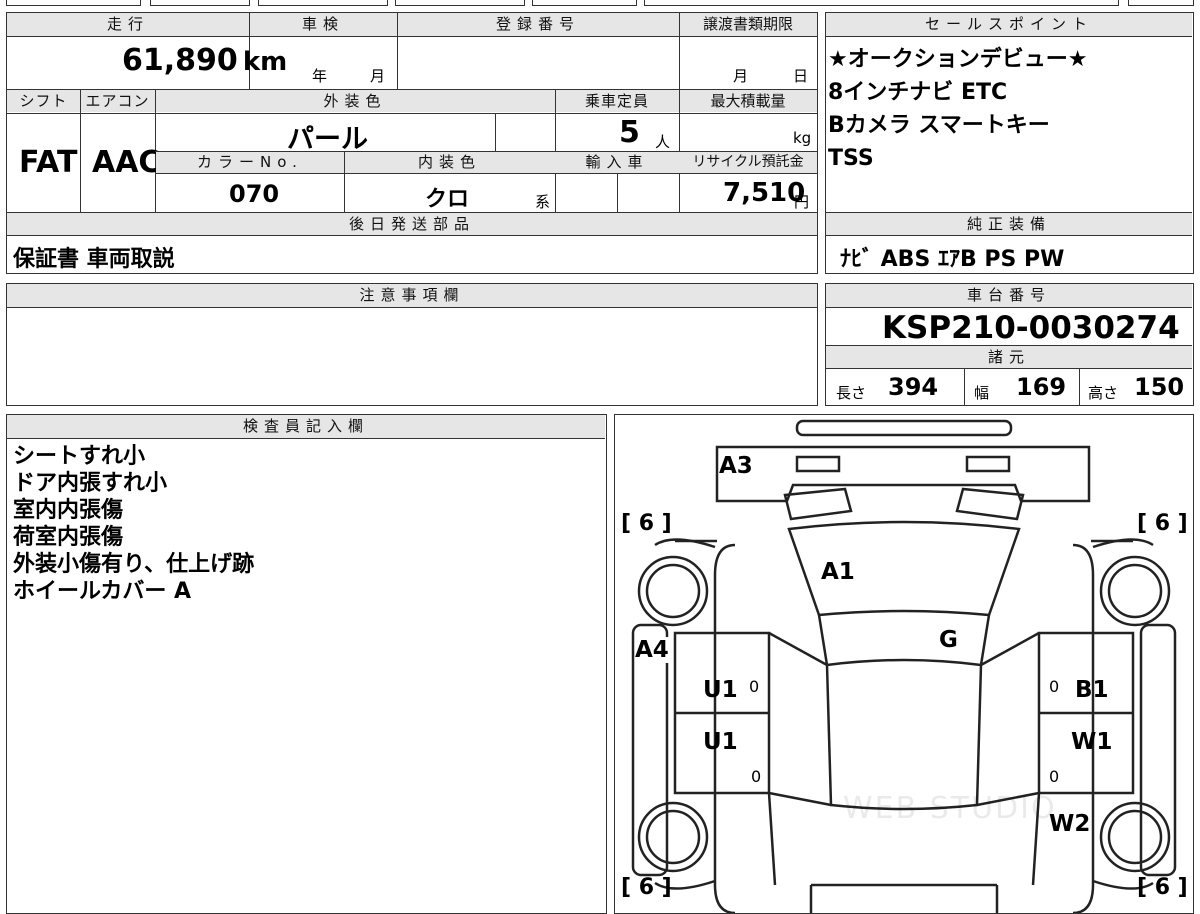 This screenshot has height=914, width=1200. Describe the element at coordinates (127, 24) in the screenshot. I see `mileage-label: 走行` at that location.